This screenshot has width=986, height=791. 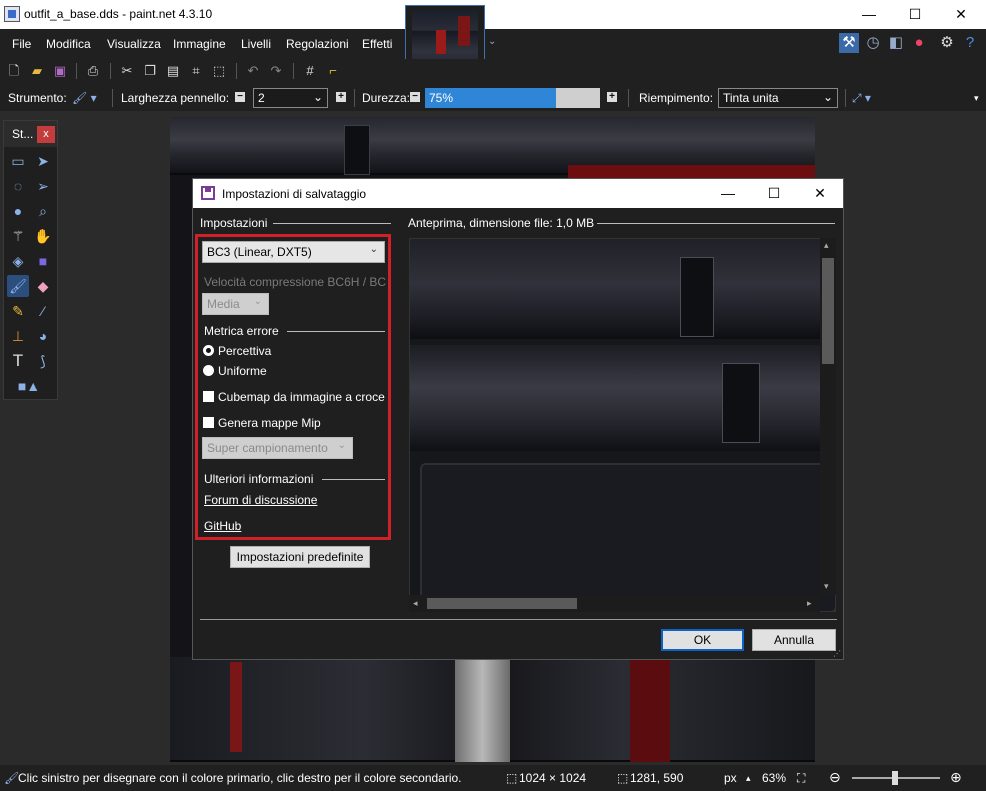 What do you see at coordinates (702, 640) in the screenshot?
I see `ok-button: OK` at bounding box center [702, 640].